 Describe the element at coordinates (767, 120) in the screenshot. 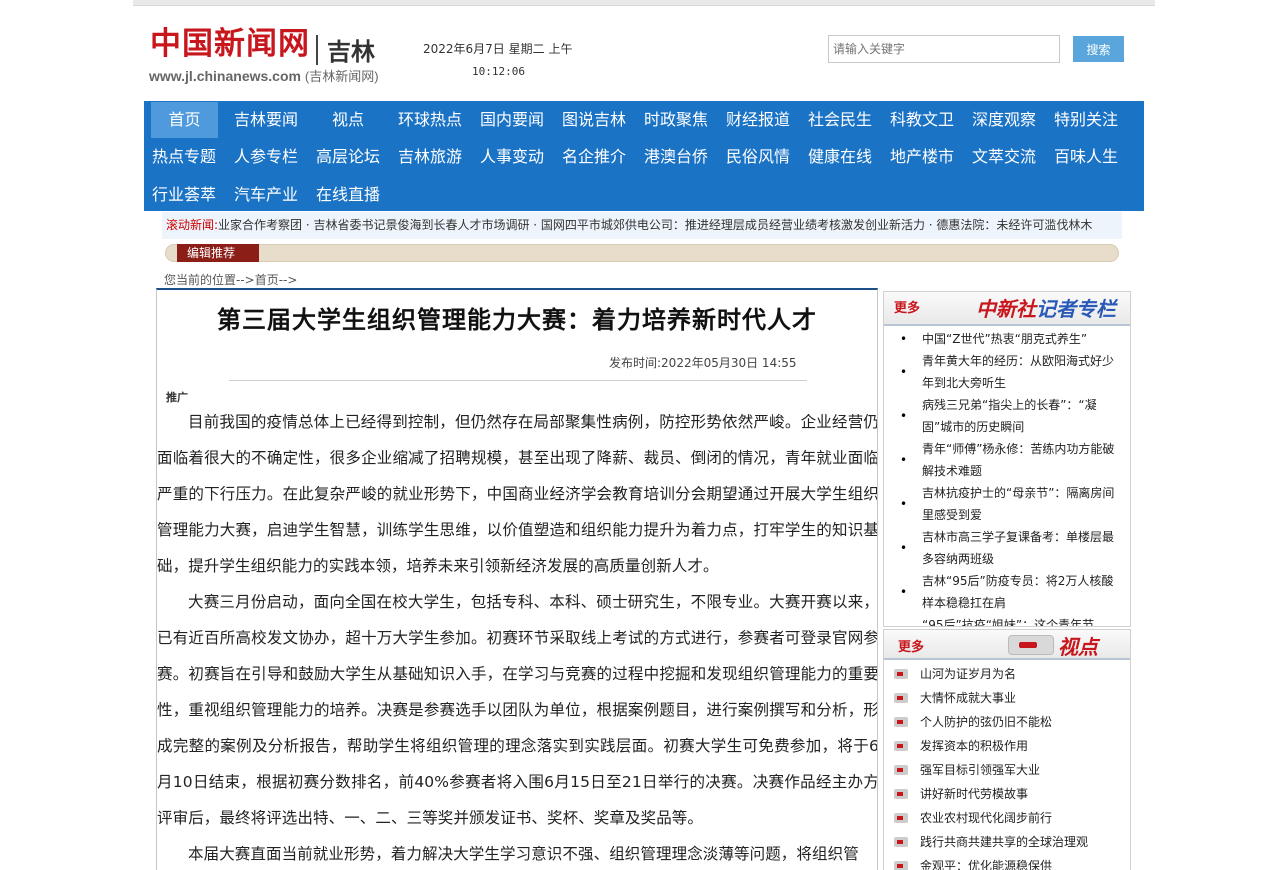

I see `nav-item: 财经报道` at that location.